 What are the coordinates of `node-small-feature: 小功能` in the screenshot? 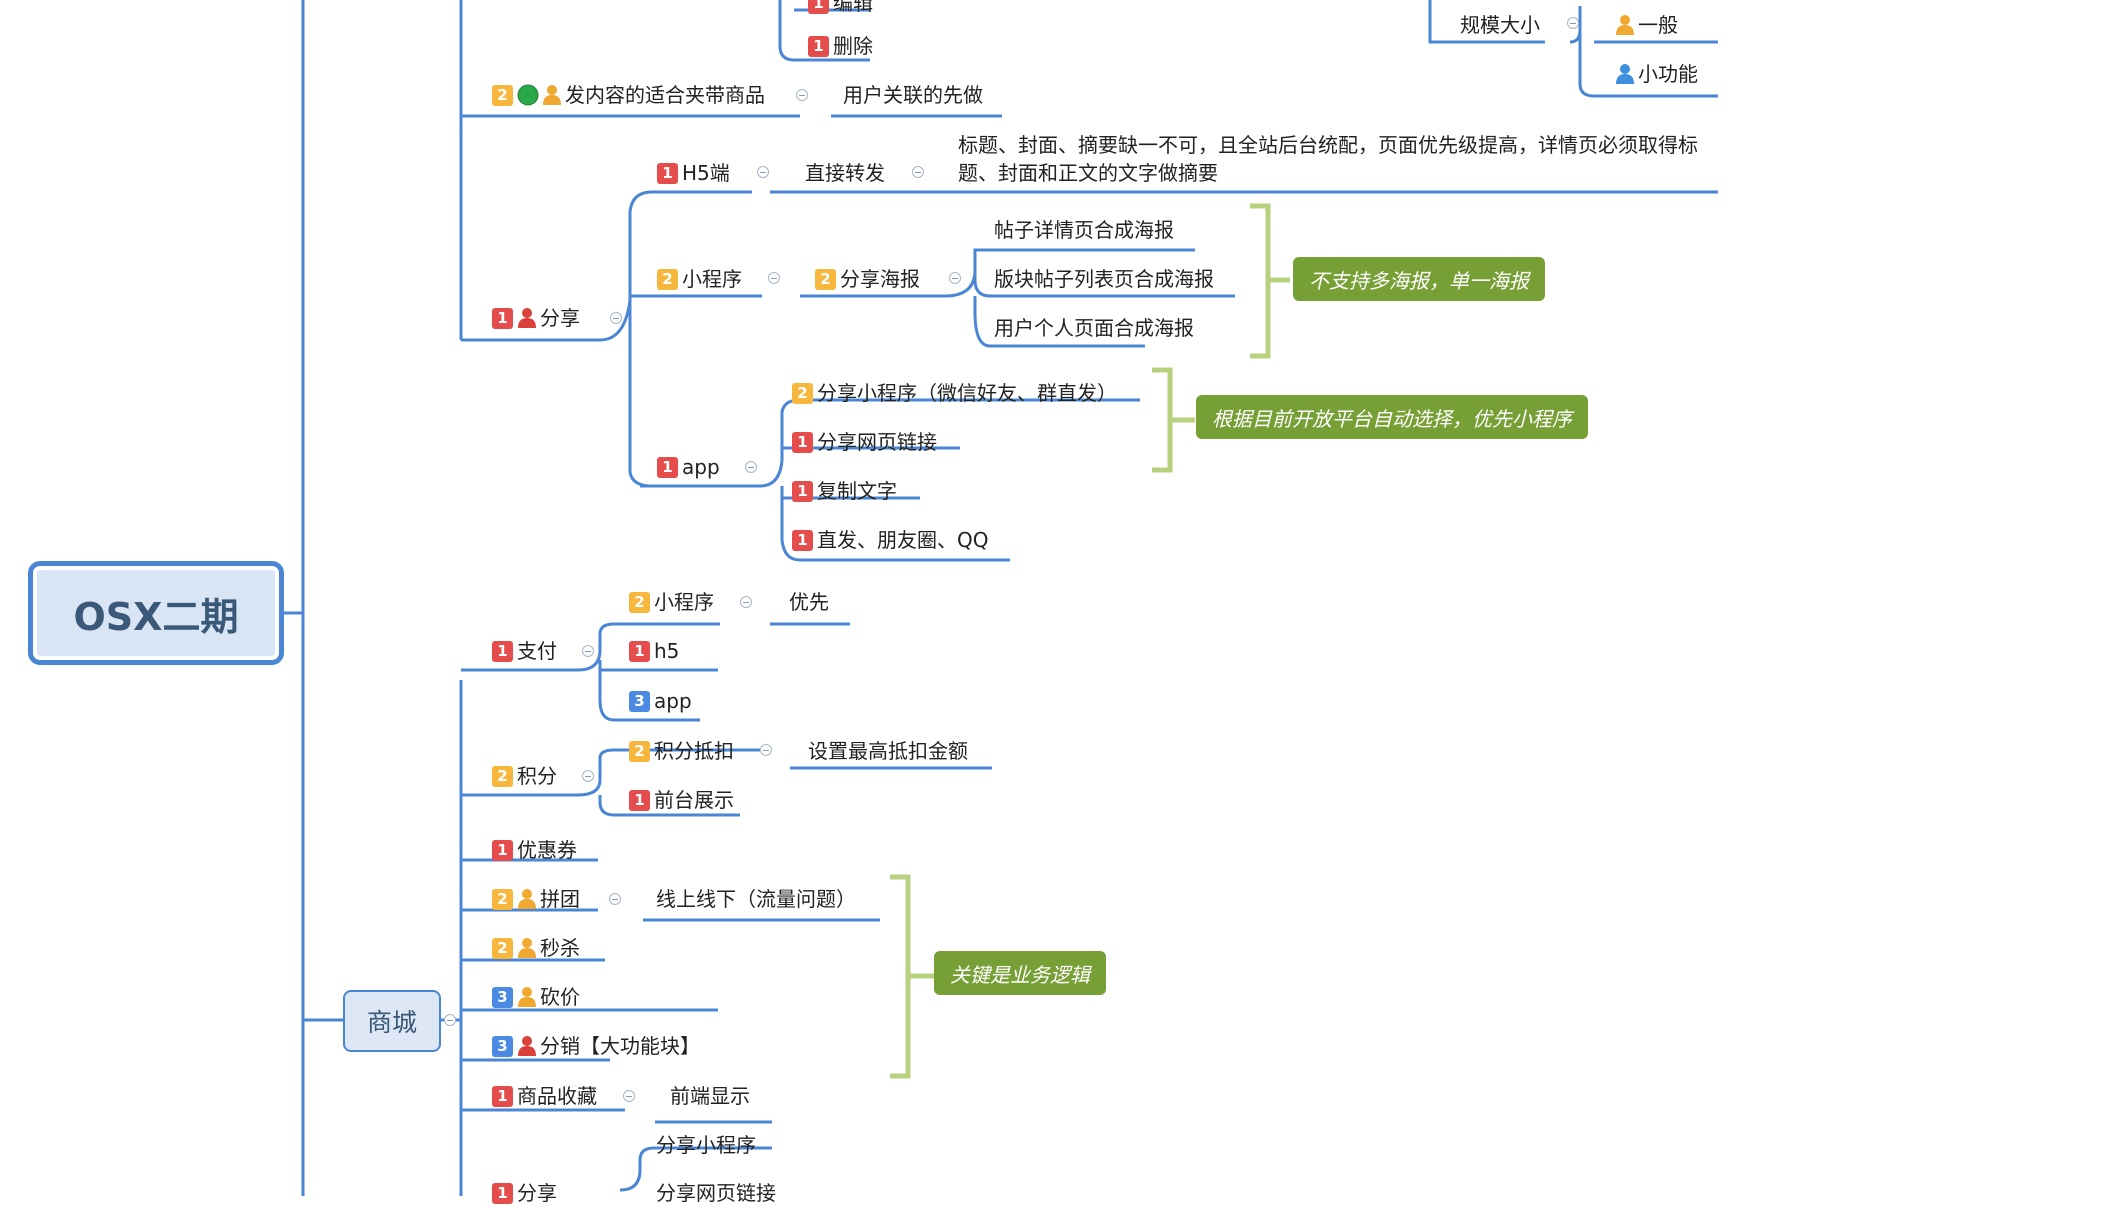 It's located at (1656, 74).